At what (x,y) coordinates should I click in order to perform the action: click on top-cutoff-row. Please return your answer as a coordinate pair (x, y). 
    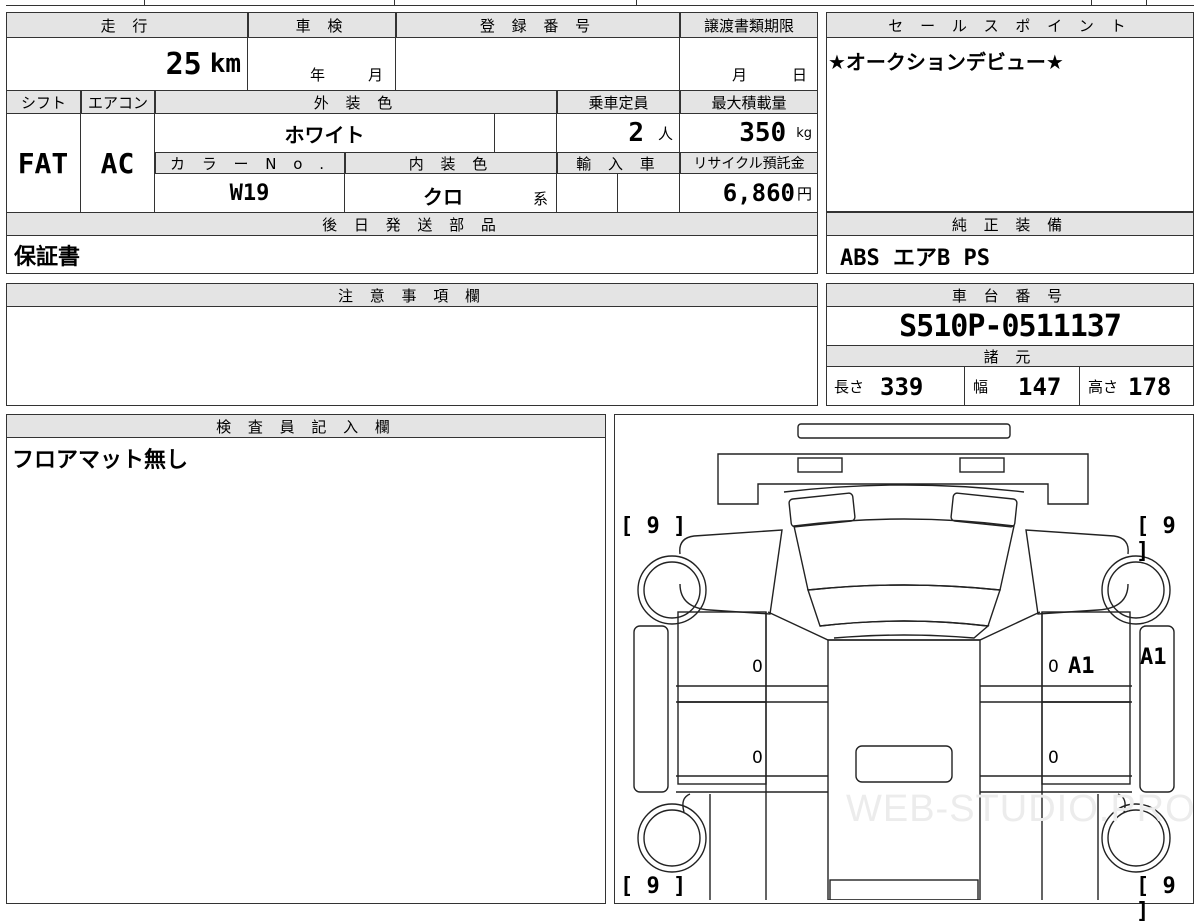
    Looking at the image, I should click on (600, 3).